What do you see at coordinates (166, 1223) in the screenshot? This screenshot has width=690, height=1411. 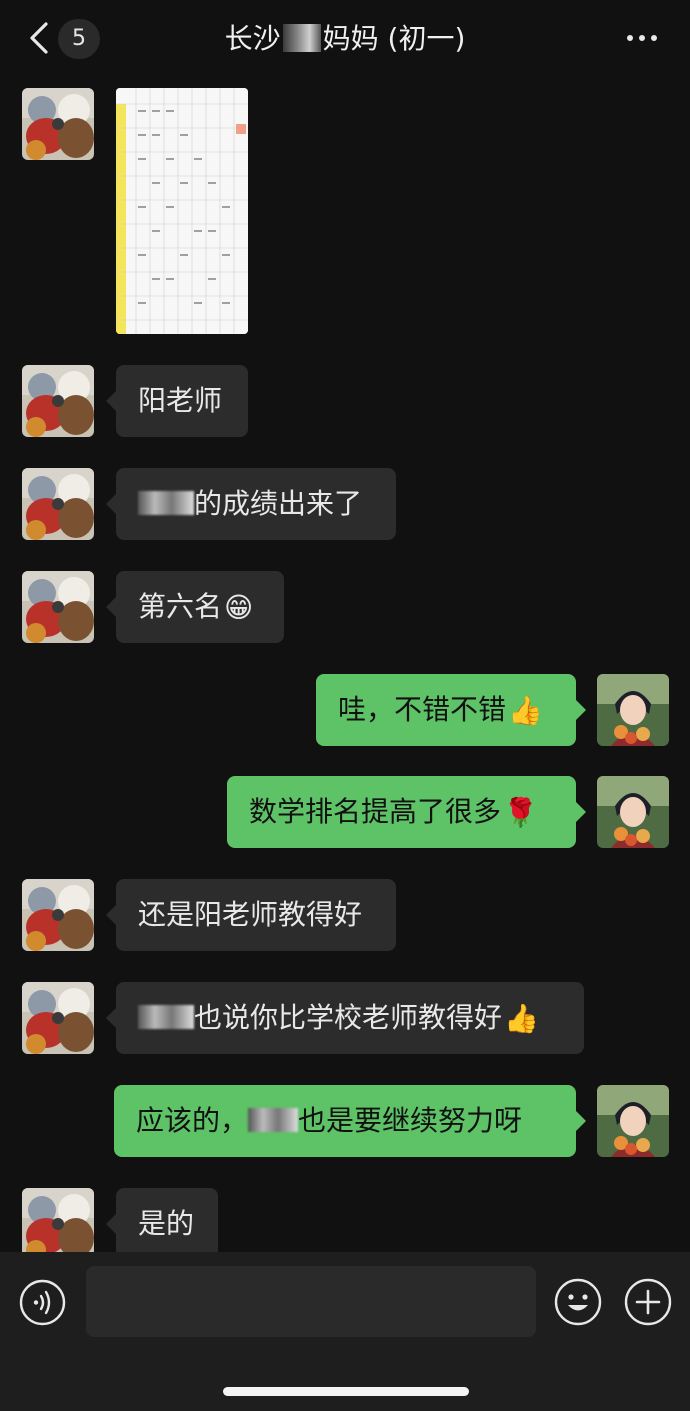 I see `message-text: 是的` at bounding box center [166, 1223].